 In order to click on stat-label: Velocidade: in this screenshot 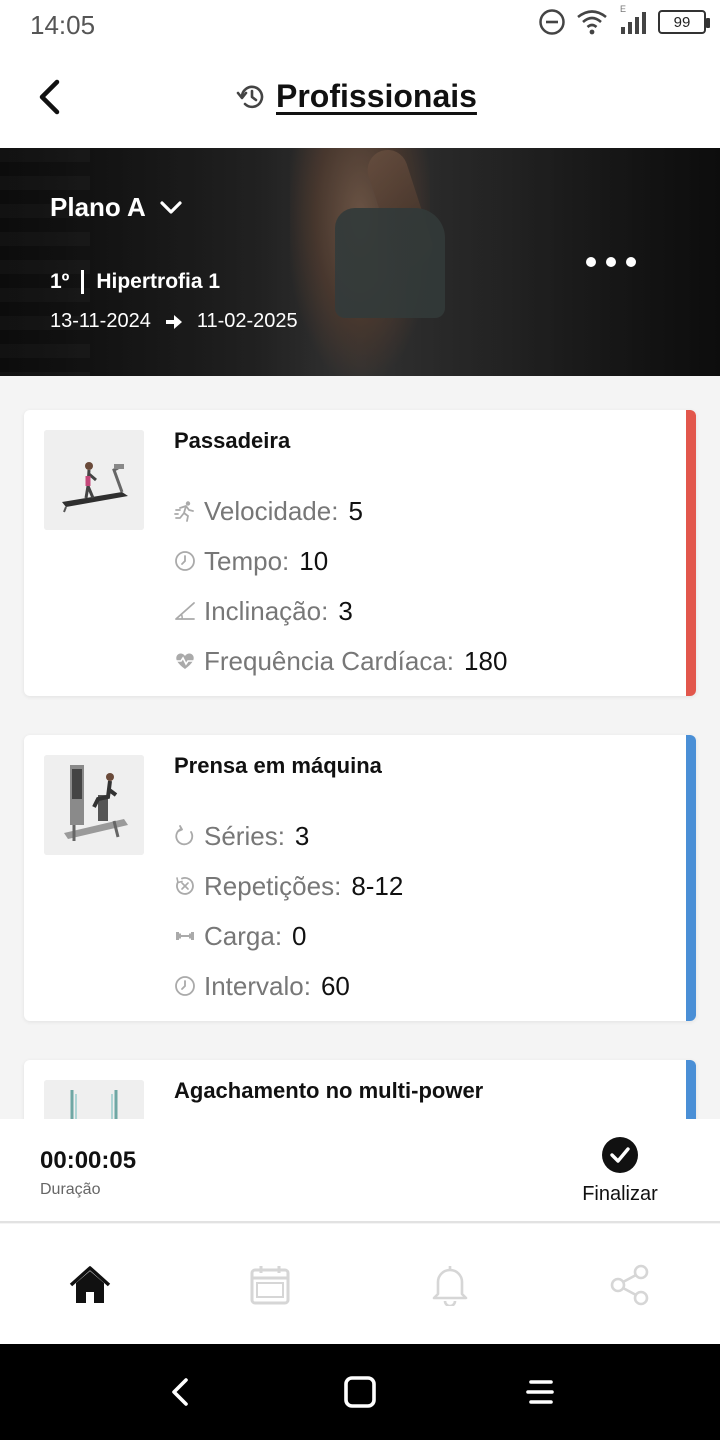, I will do `click(271, 510)`.